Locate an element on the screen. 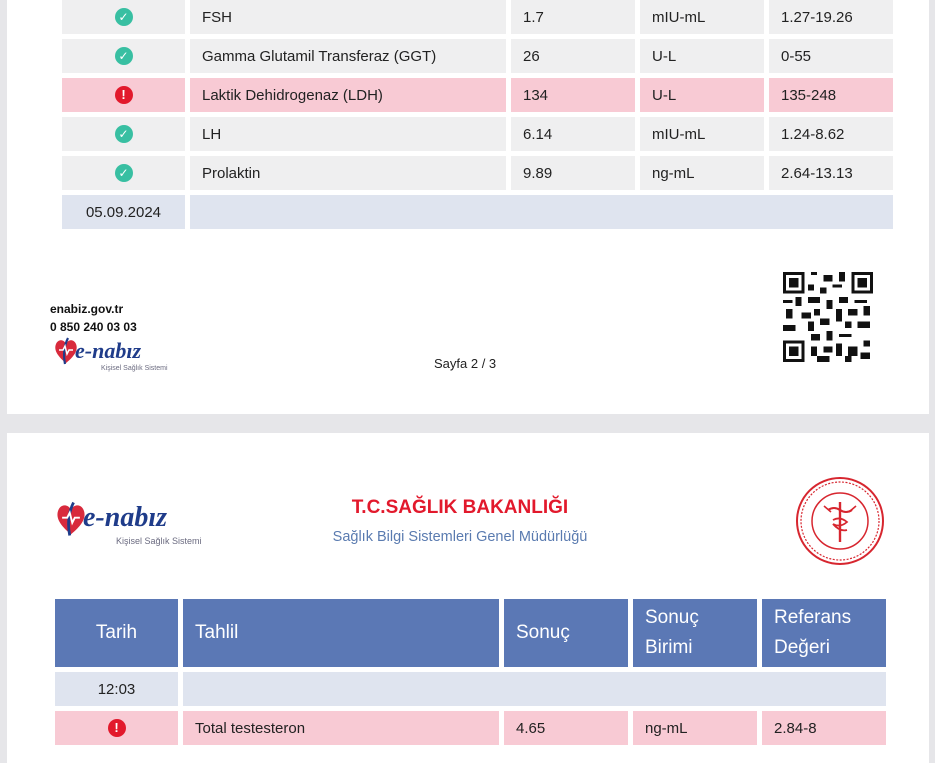 The width and height of the screenshot is (935, 763). test-result: 134 is located at coordinates (573, 95).